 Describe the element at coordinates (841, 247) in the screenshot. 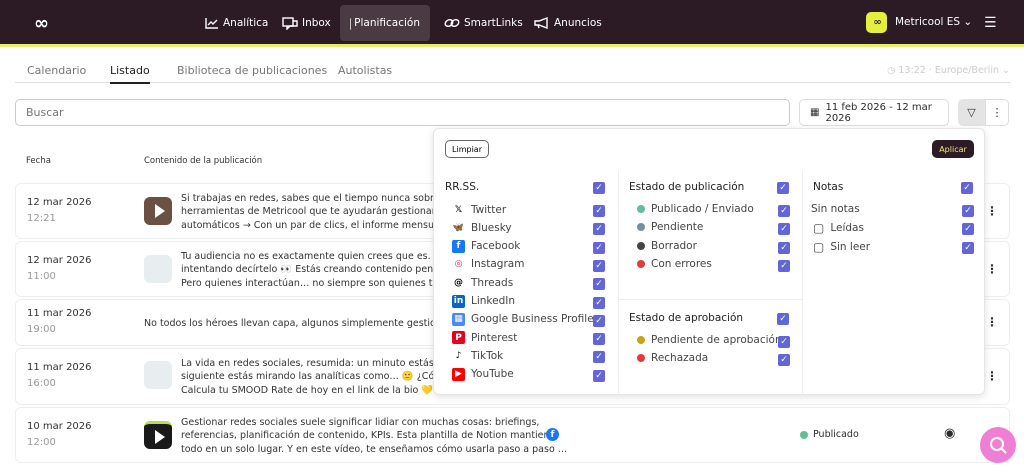

I see `filter-option: ▢ Sin leer` at that location.